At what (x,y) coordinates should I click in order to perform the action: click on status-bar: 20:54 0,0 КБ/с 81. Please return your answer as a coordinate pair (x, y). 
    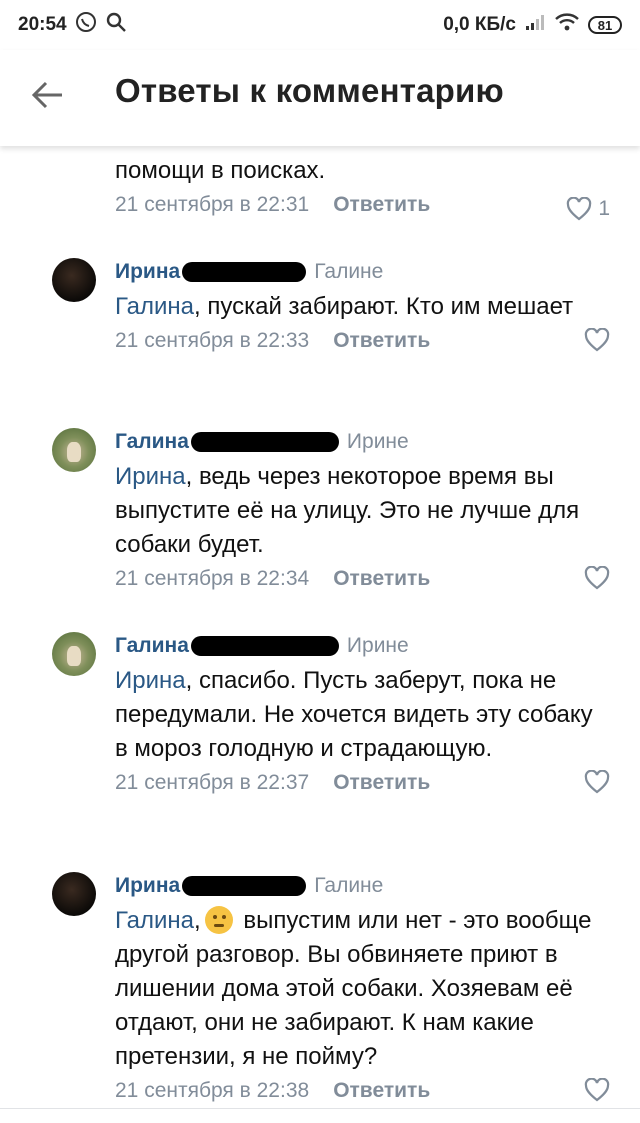
    Looking at the image, I should click on (320, 25).